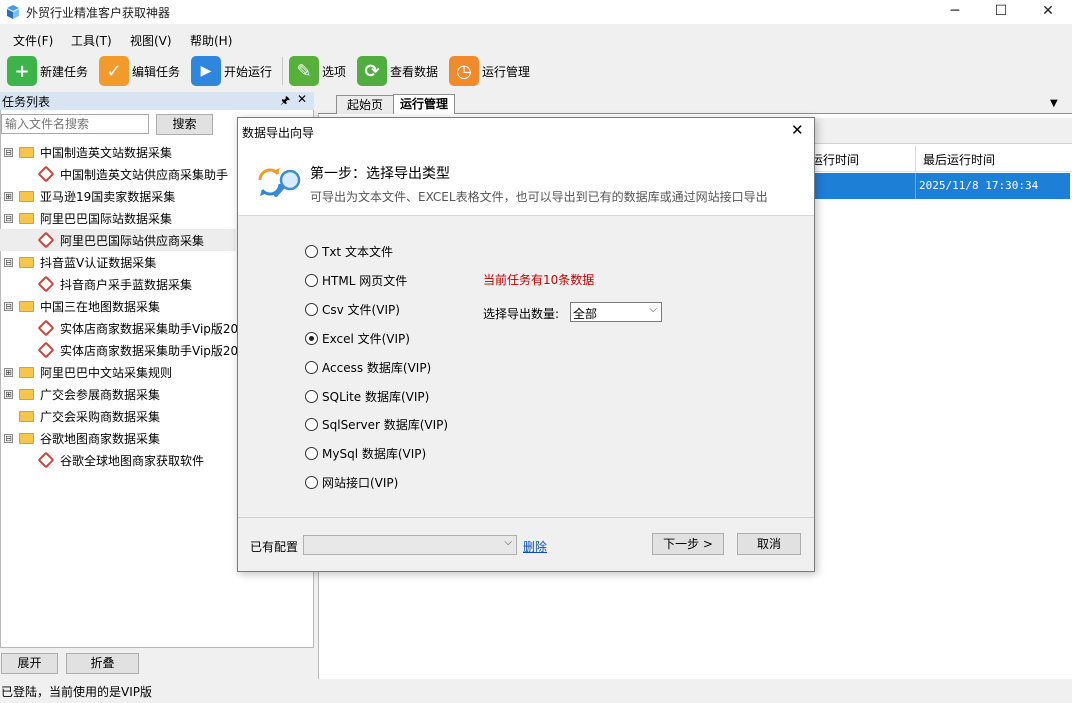  I want to click on window-close-button: ✕, so click(1048, 12).